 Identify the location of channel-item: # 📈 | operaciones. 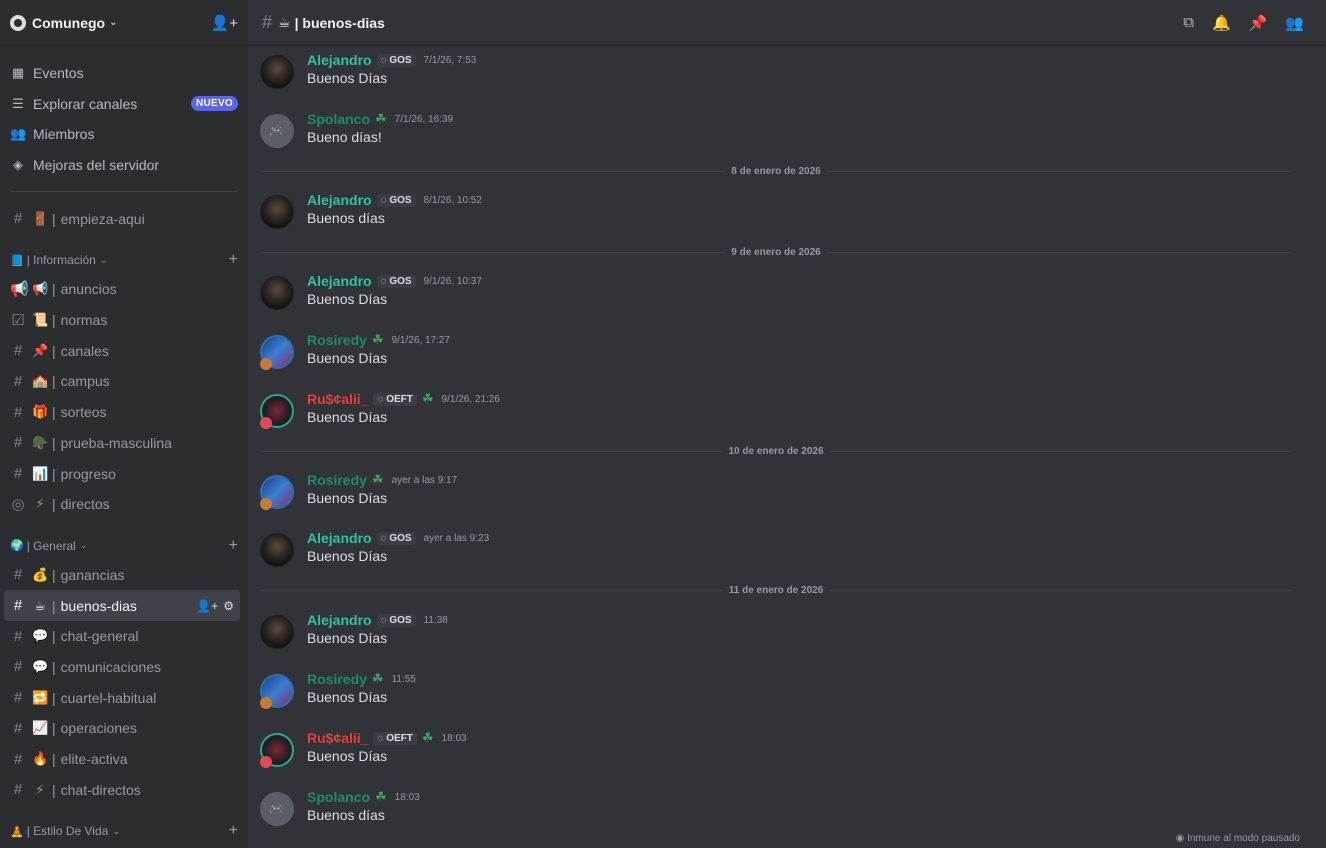
(124, 728).